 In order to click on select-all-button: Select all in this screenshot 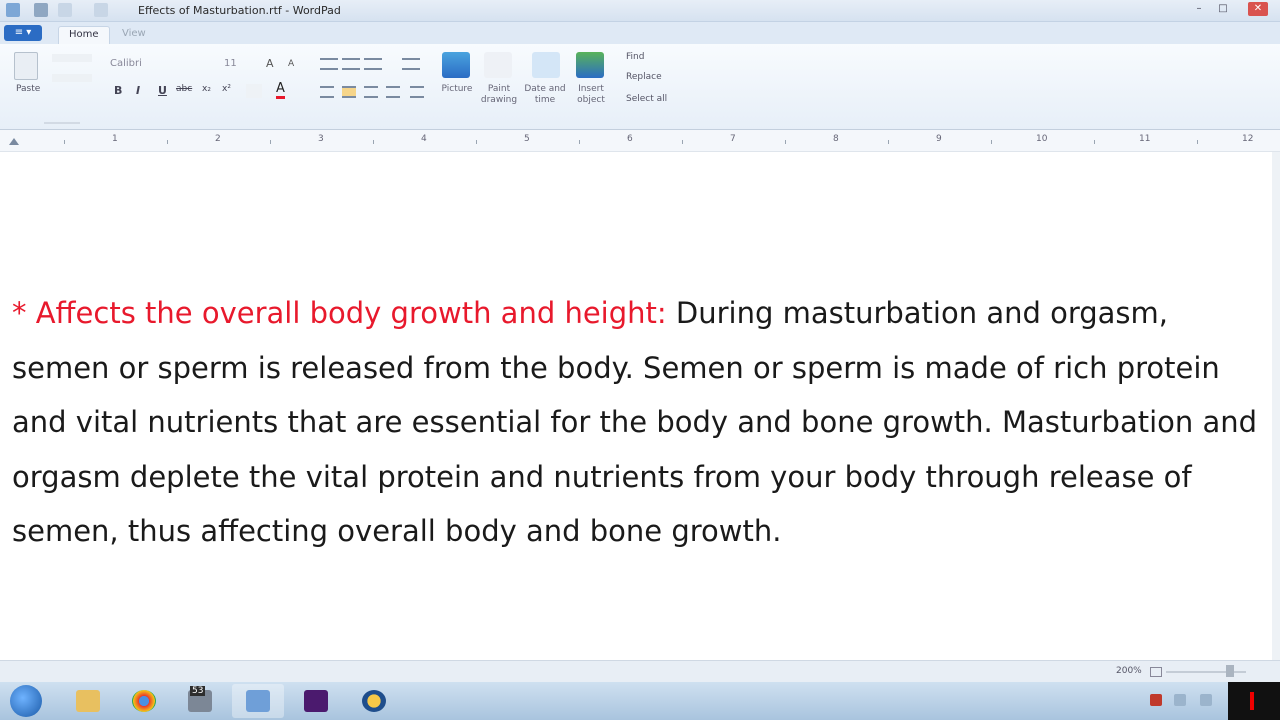, I will do `click(646, 99)`.